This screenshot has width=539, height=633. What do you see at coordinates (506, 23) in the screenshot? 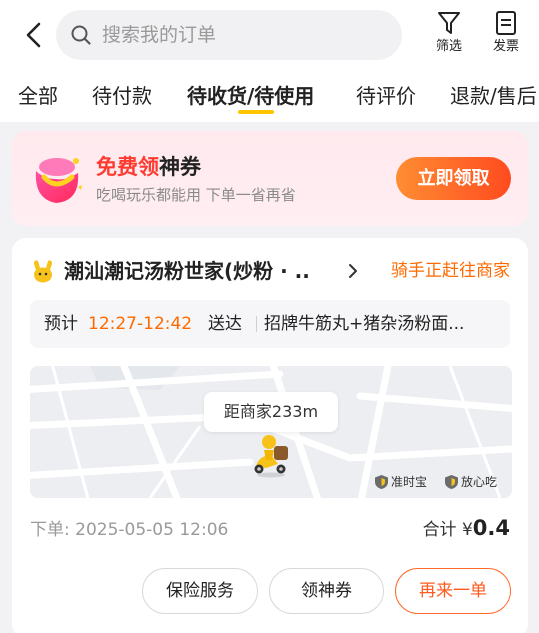
I see `invoice-icon` at bounding box center [506, 23].